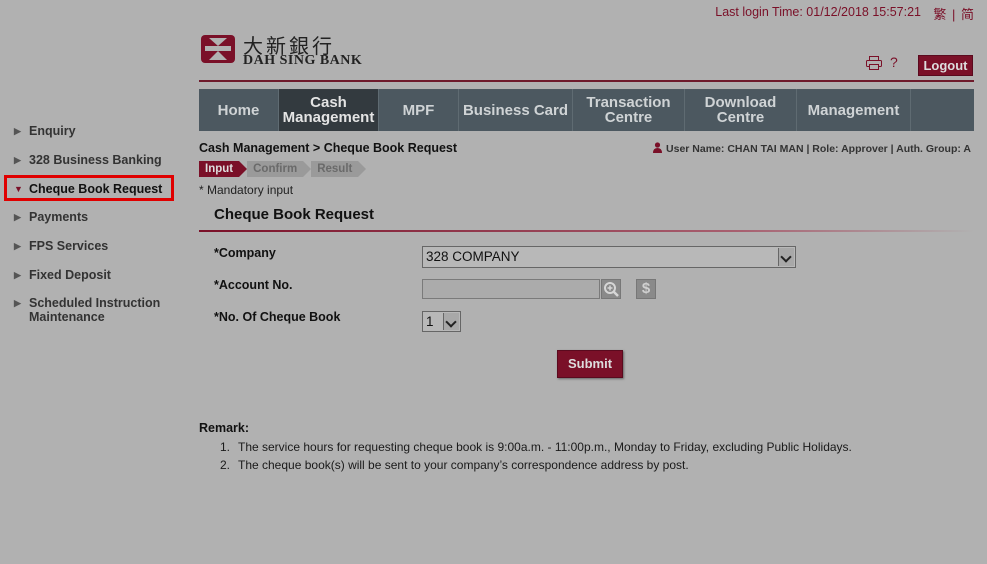 This screenshot has width=987, height=564. Describe the element at coordinates (741, 110) in the screenshot. I see `nav-download-centre: Download Centre` at that location.